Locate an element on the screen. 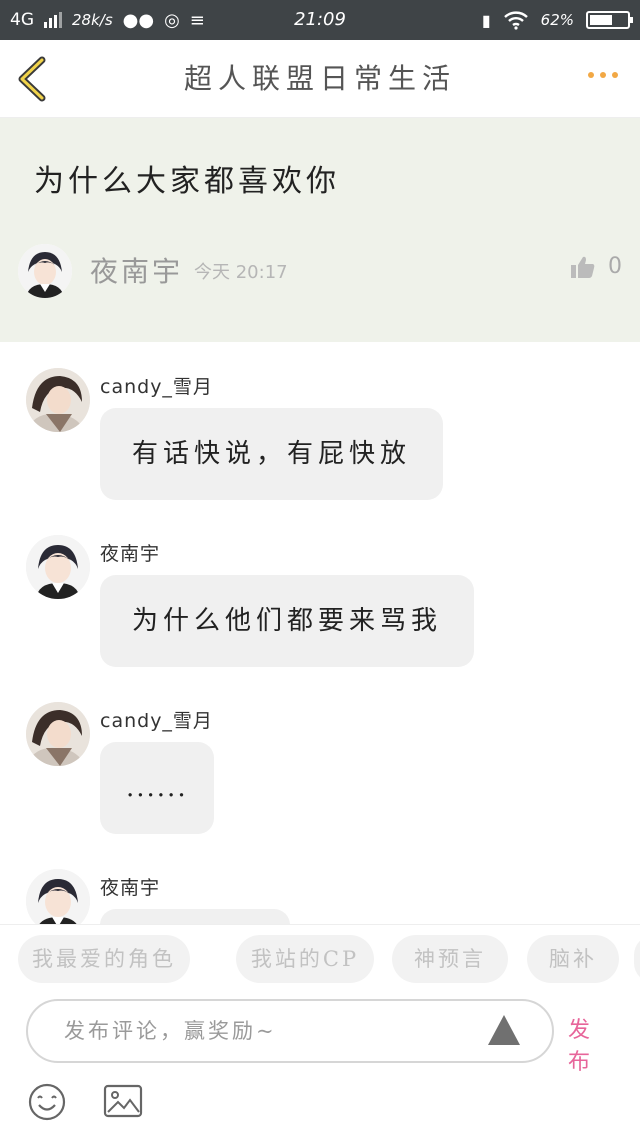 The width and height of the screenshot is (640, 1138). tag-chip: 我最爱的角色 is located at coordinates (104, 959).